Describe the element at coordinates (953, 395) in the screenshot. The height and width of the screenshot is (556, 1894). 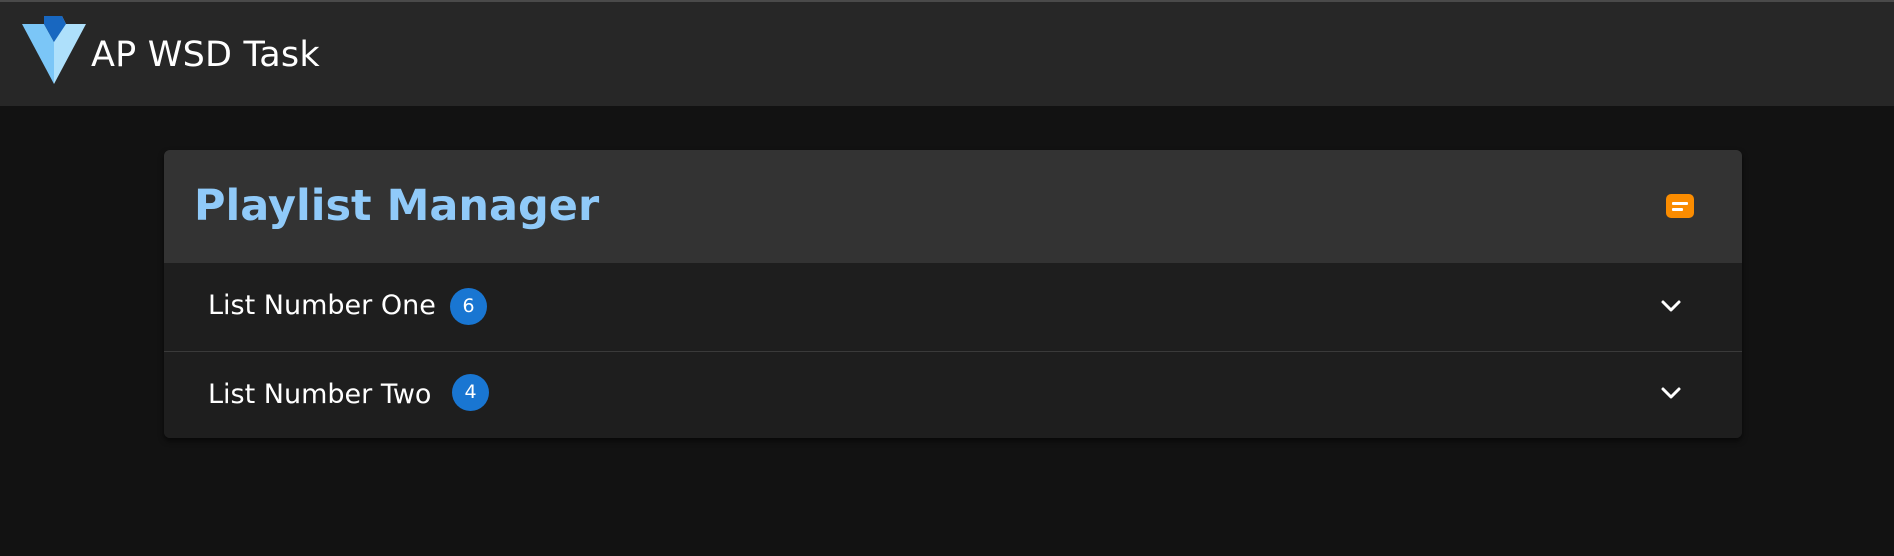
I see `expansion-panel-list-number-two: List Number Two 4` at that location.